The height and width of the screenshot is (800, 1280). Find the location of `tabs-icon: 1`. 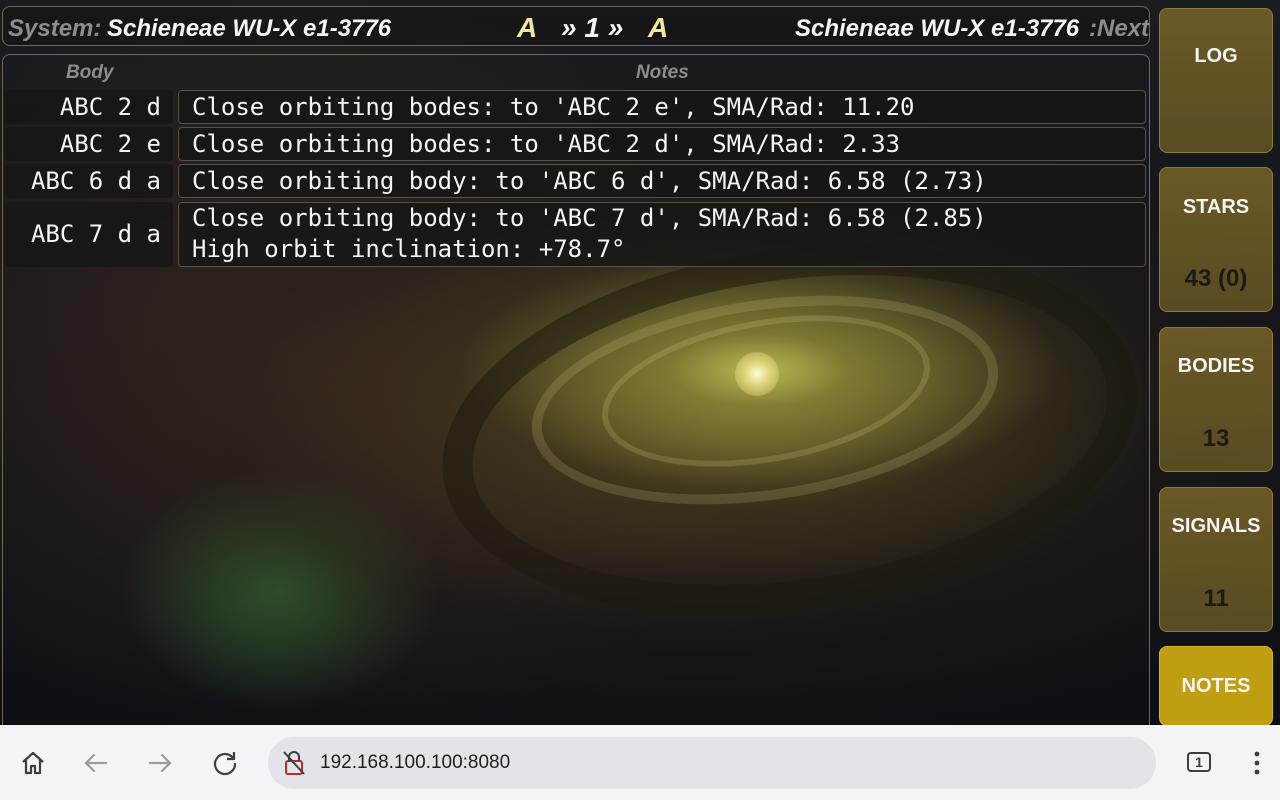

tabs-icon: 1 is located at coordinates (1199, 762).